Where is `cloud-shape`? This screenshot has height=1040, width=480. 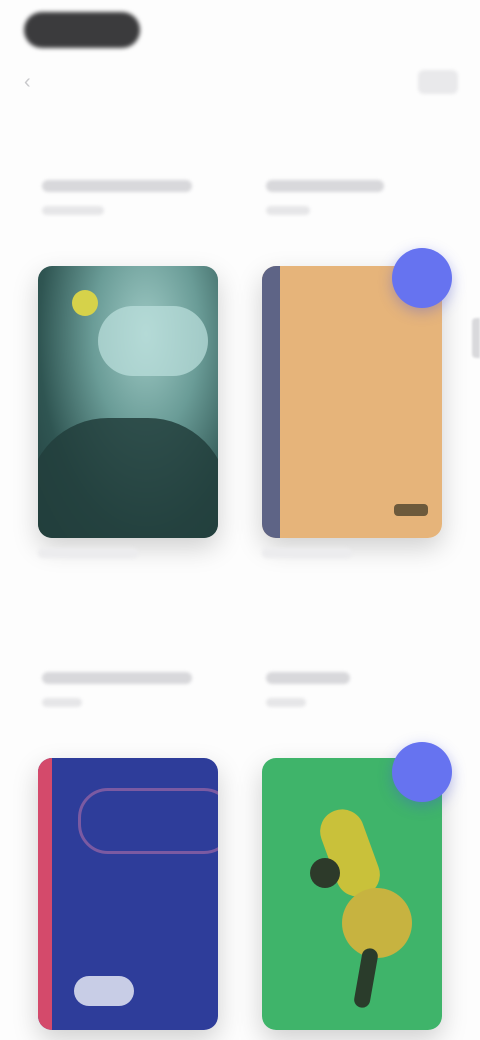
cloud-shape is located at coordinates (153, 341).